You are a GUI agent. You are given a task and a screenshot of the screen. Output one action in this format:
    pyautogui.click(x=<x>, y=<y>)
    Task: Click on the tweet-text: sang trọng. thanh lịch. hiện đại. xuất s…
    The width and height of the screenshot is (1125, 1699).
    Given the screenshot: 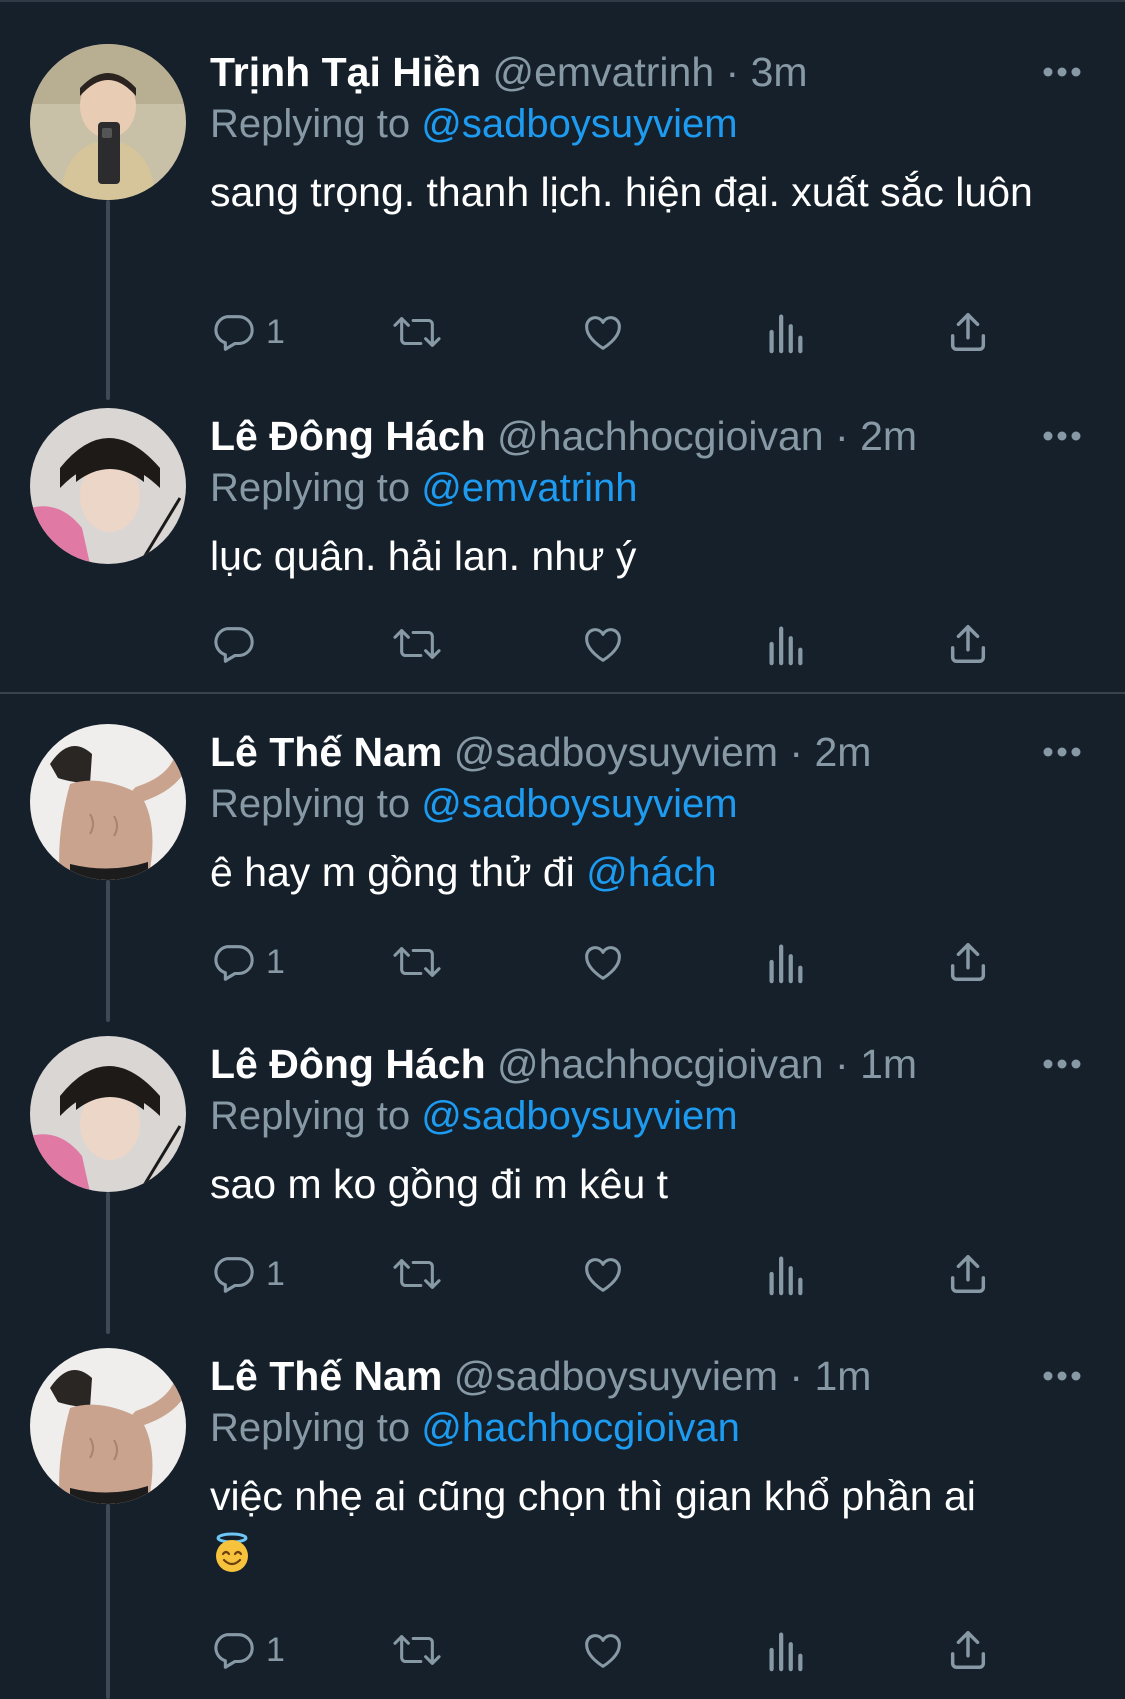 What is the action you would take?
    pyautogui.click(x=621, y=192)
    